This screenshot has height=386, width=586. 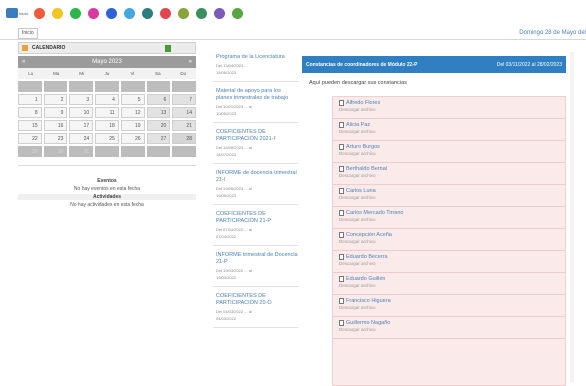 What do you see at coordinates (190, 62) in the screenshot?
I see `next-month-button: »` at bounding box center [190, 62].